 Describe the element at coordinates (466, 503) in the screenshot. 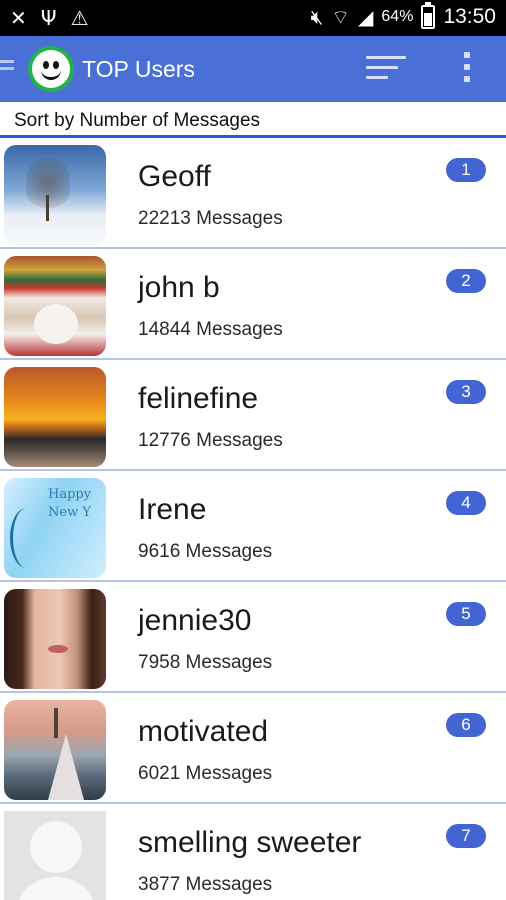

I see `rank-badge: 4` at that location.